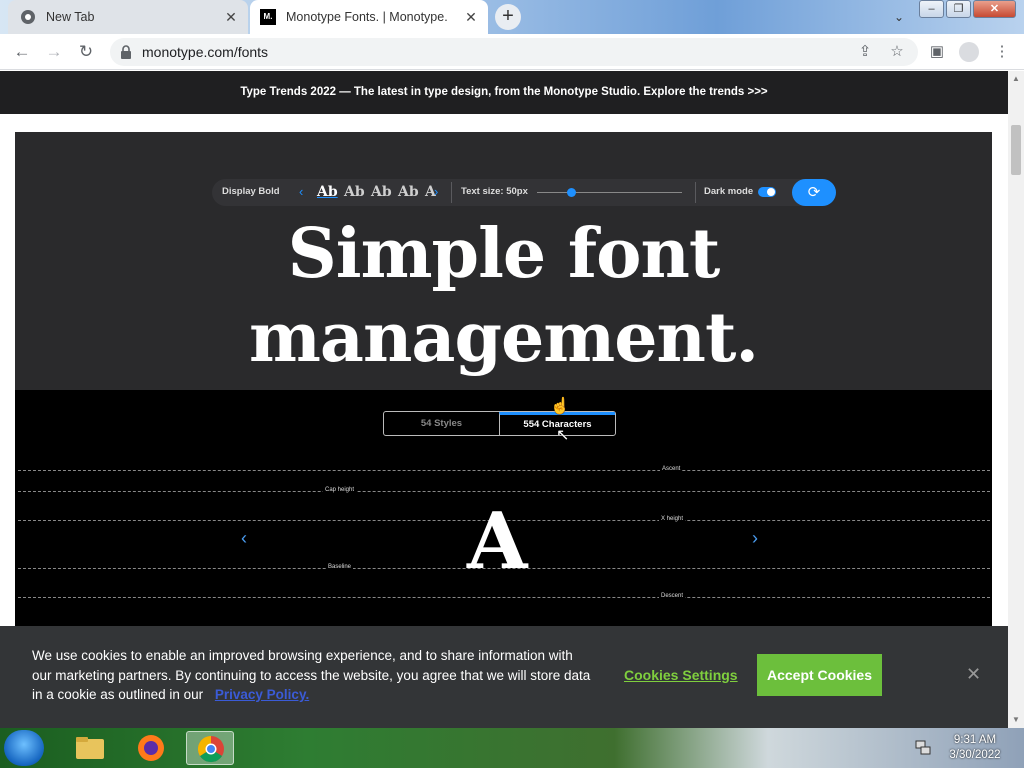 Image resolution: width=1024 pixels, height=768 pixels. What do you see at coordinates (671, 469) in the screenshot?
I see `guide-label: Ascent` at bounding box center [671, 469].